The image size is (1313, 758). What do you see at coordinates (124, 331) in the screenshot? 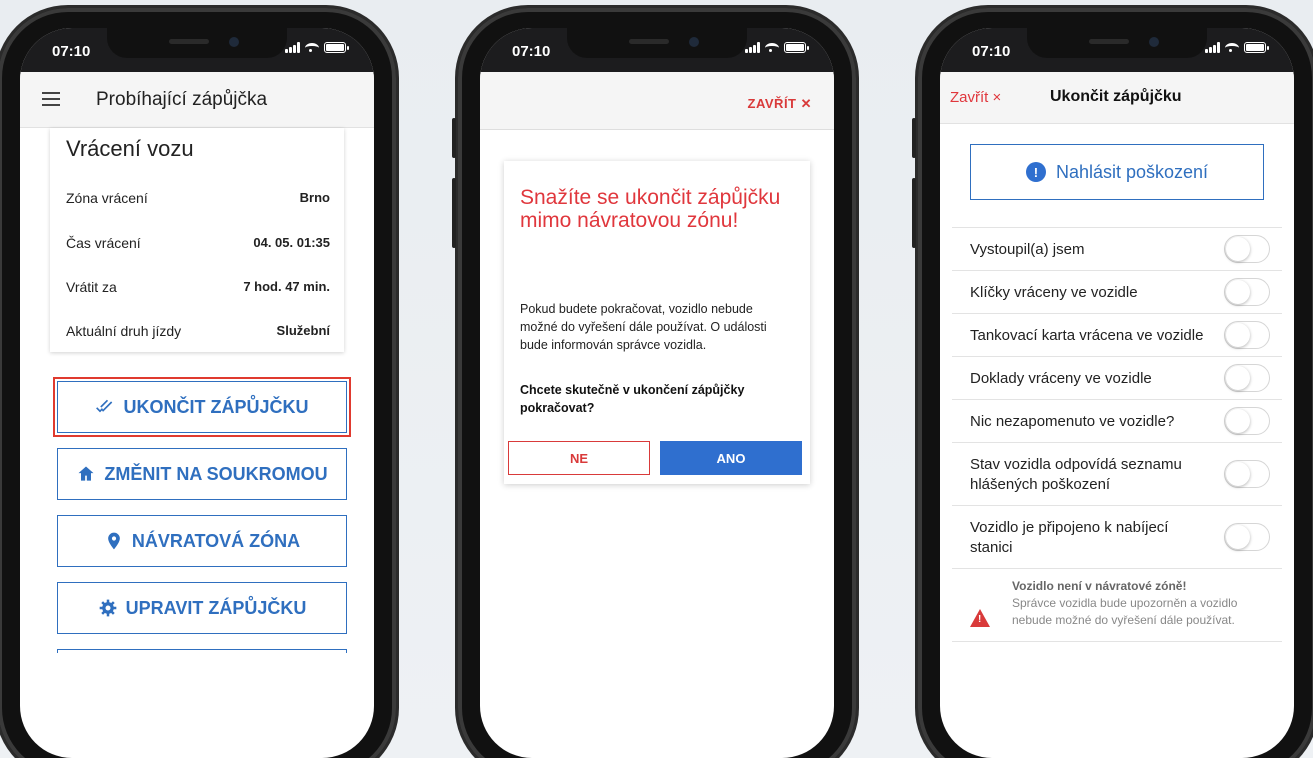
I see `row-label: Aktuální druh jízdy` at bounding box center [124, 331].